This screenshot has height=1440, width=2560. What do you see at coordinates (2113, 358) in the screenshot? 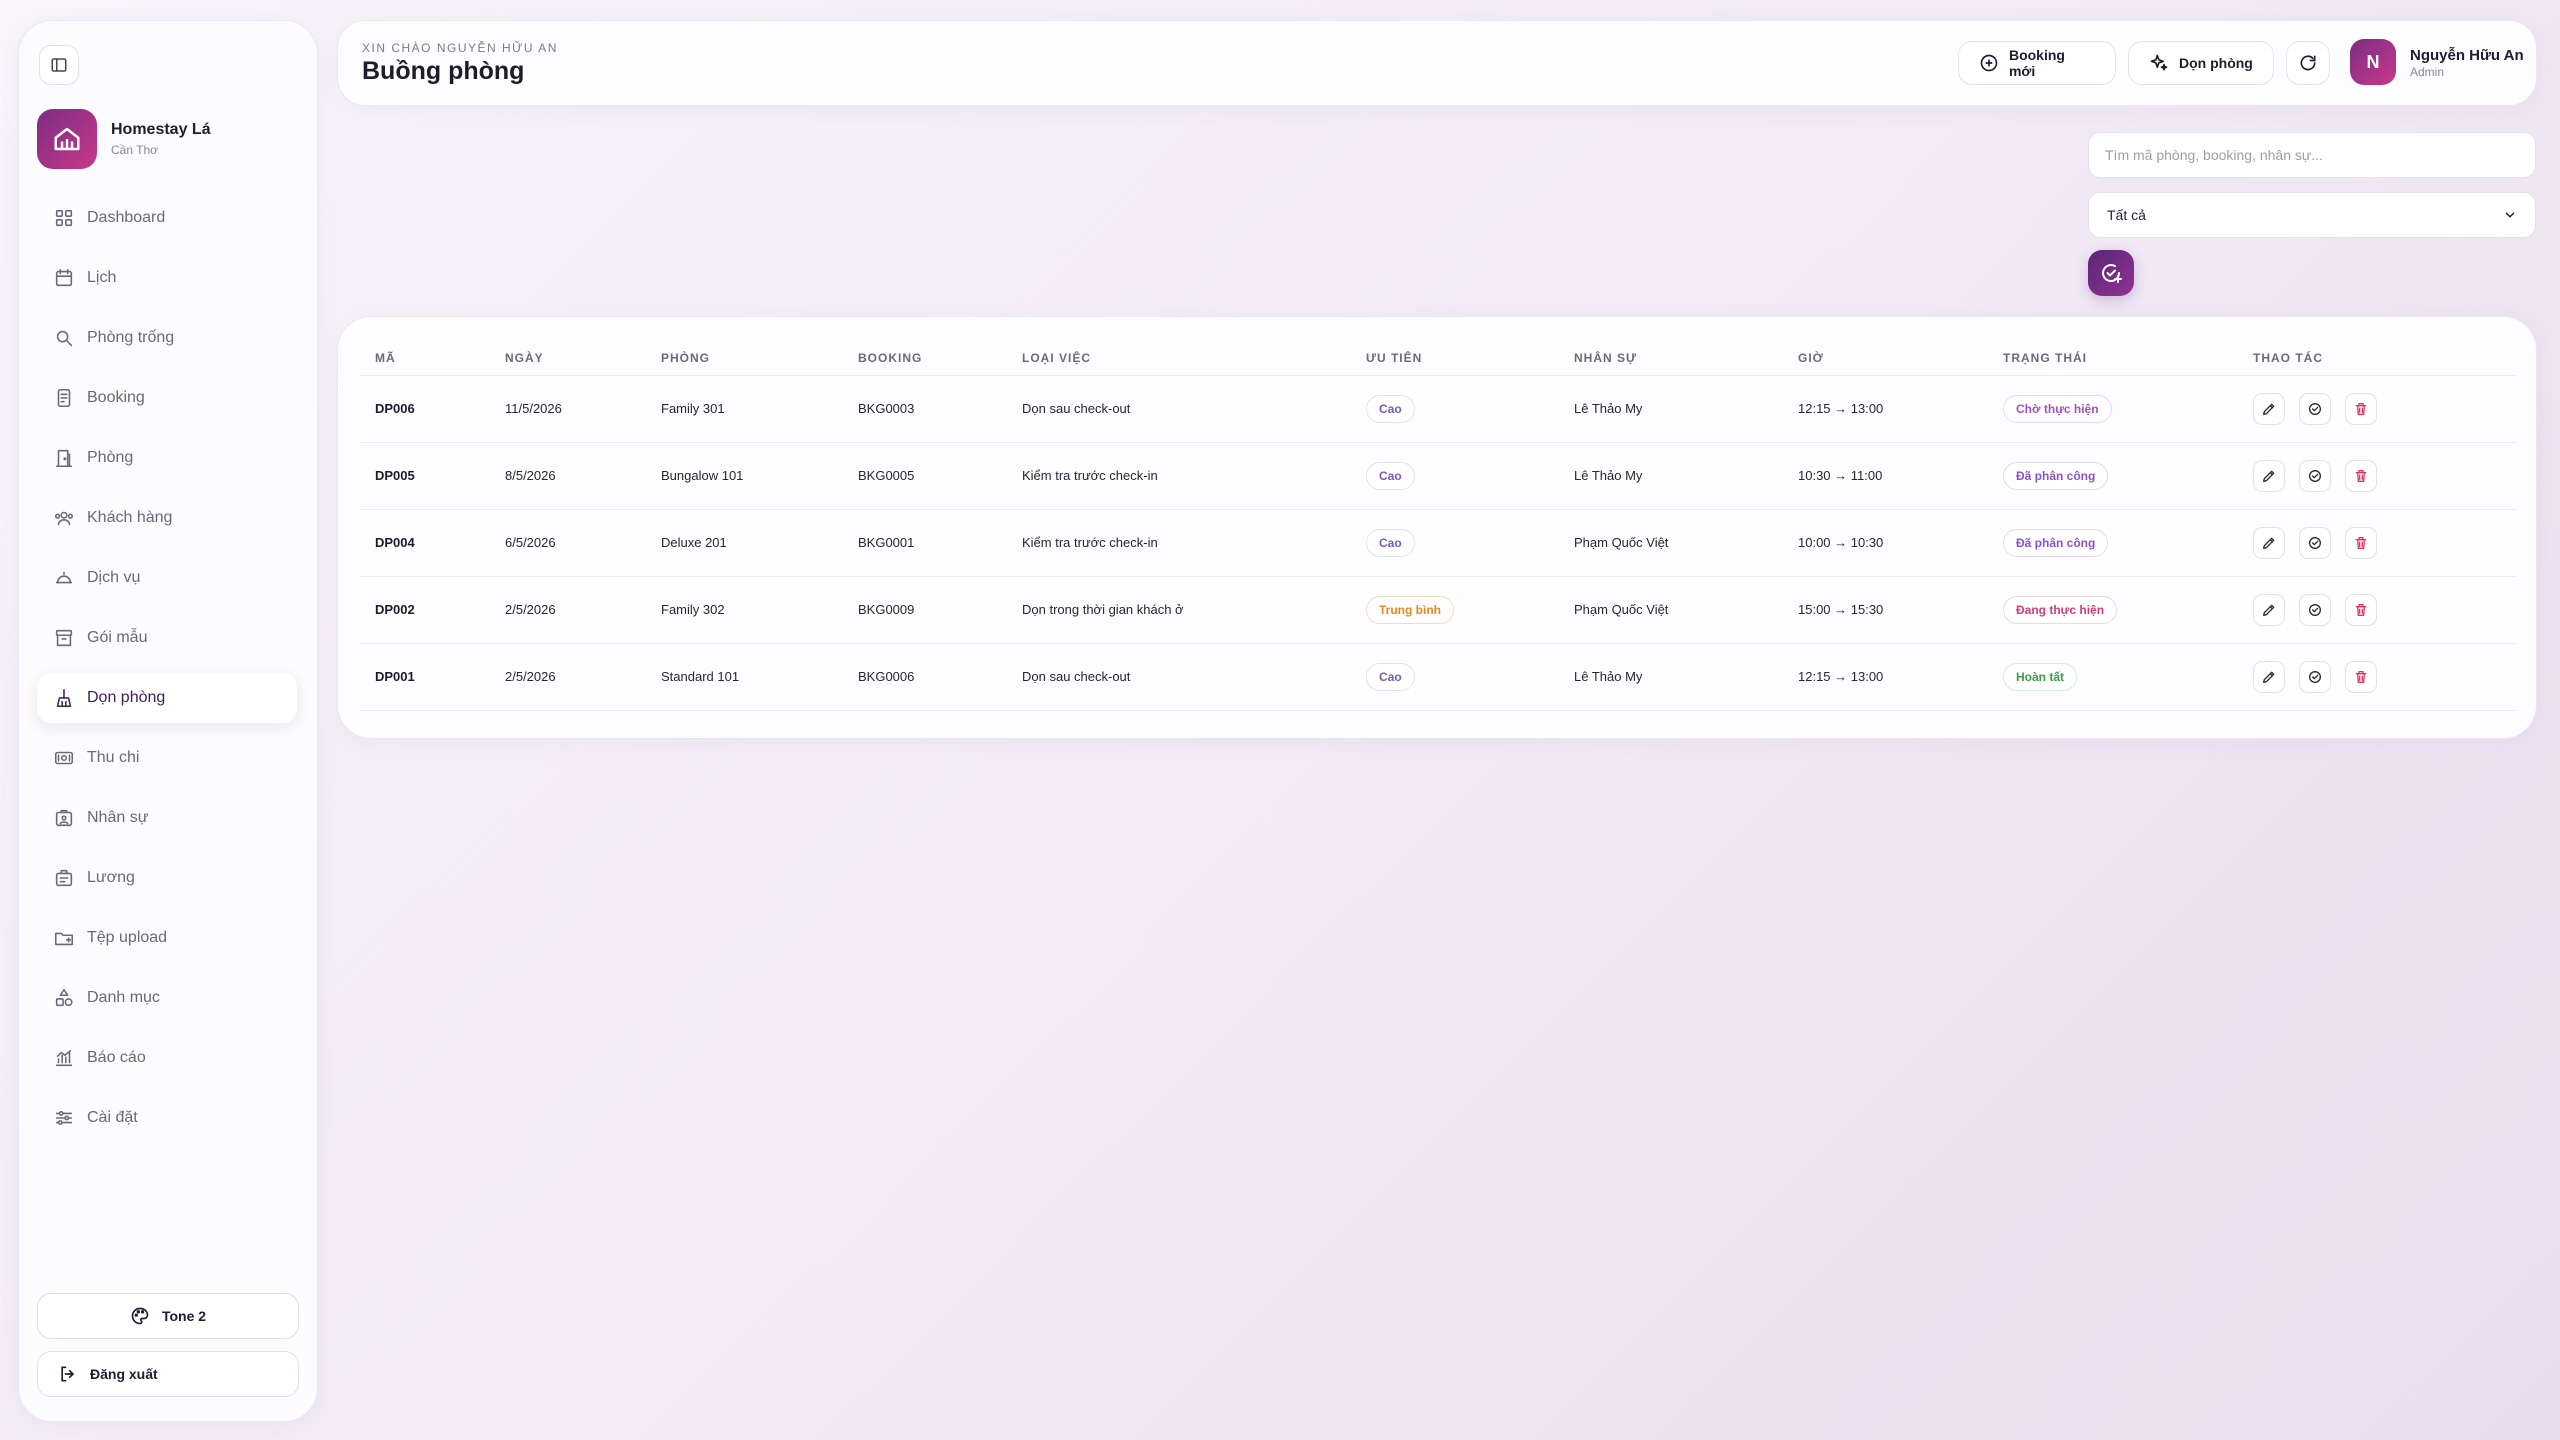
I see `column-header-status: TRẠNG THÁI` at bounding box center [2113, 358].